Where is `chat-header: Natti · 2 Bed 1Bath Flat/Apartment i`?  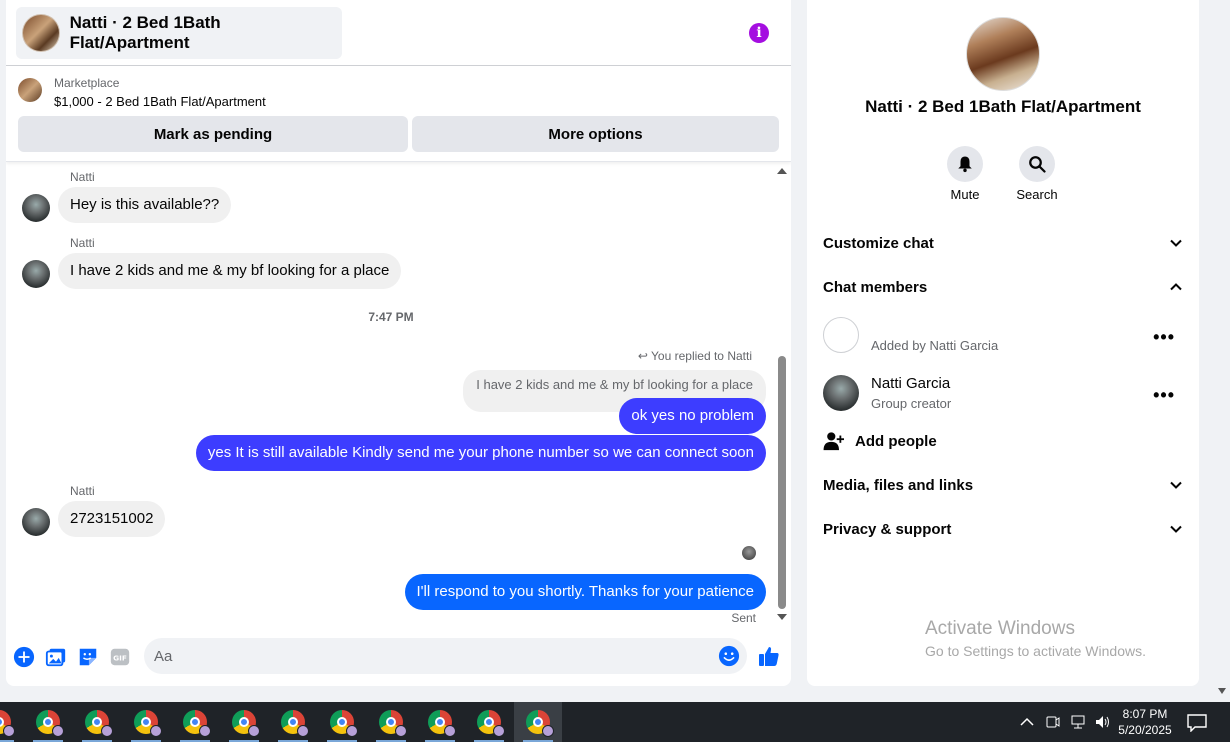
chat-header: Natti · 2 Bed 1Bath Flat/Apartment i is located at coordinates (398, 33).